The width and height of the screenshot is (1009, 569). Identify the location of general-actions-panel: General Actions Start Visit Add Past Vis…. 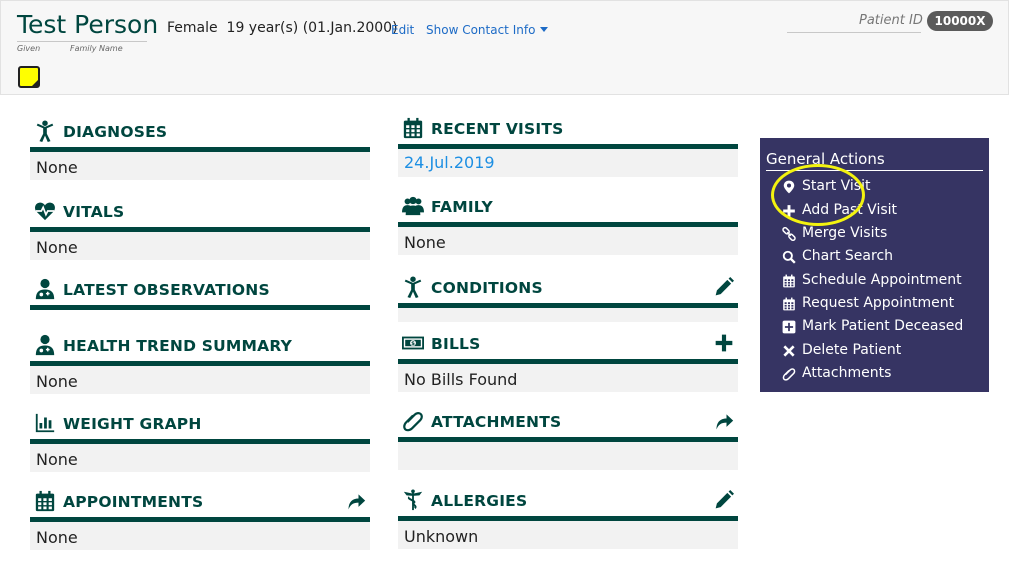
(874, 265).